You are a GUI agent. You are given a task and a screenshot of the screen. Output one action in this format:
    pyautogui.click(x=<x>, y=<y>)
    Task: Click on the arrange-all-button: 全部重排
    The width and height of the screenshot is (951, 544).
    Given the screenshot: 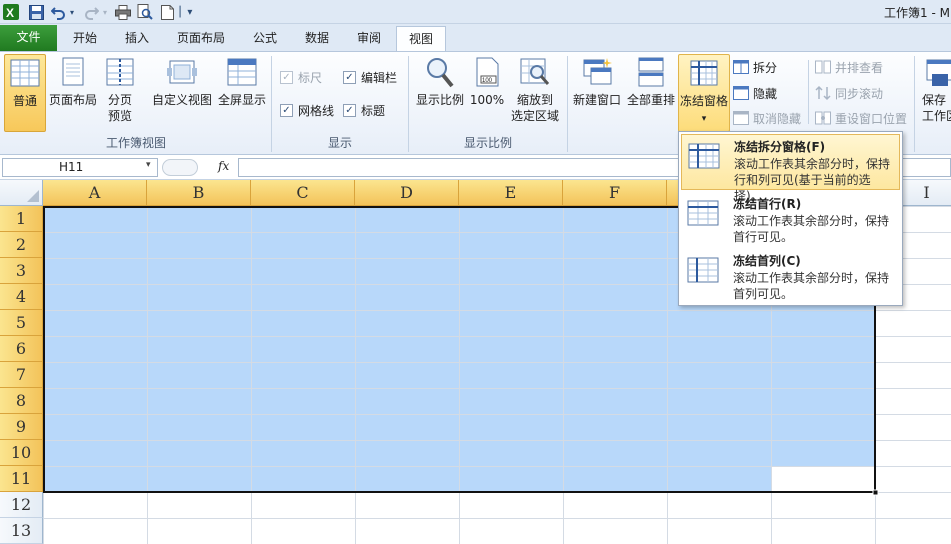 What is the action you would take?
    pyautogui.click(x=651, y=93)
    